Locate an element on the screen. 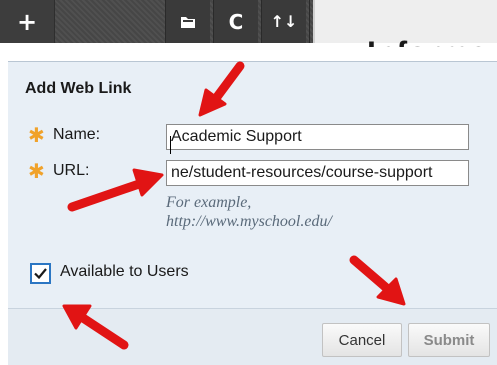  available-to-users-checkbox is located at coordinates (40, 273).